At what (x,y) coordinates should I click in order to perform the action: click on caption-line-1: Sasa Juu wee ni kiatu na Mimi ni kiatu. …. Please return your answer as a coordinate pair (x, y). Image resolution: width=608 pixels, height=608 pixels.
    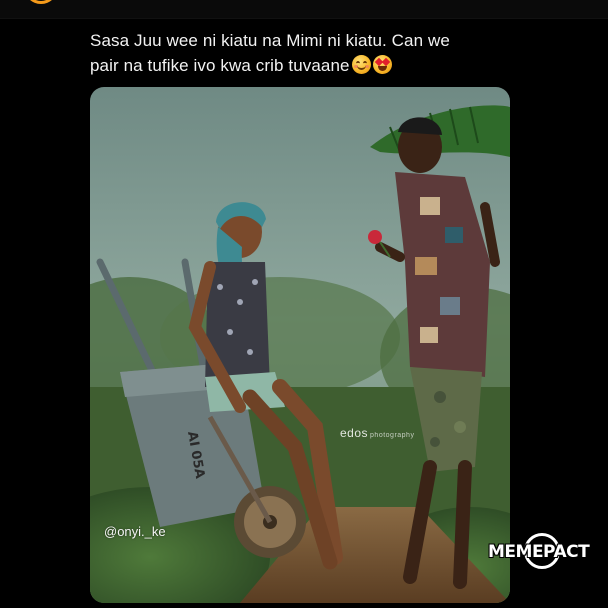
    Looking at the image, I should click on (270, 40).